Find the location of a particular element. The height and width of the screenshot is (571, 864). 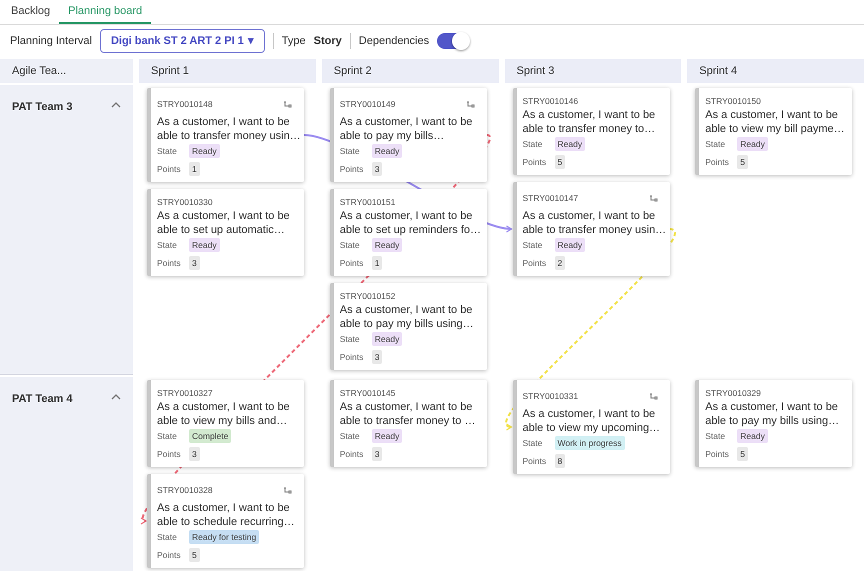

tab: Planning board is located at coordinates (105, 12).